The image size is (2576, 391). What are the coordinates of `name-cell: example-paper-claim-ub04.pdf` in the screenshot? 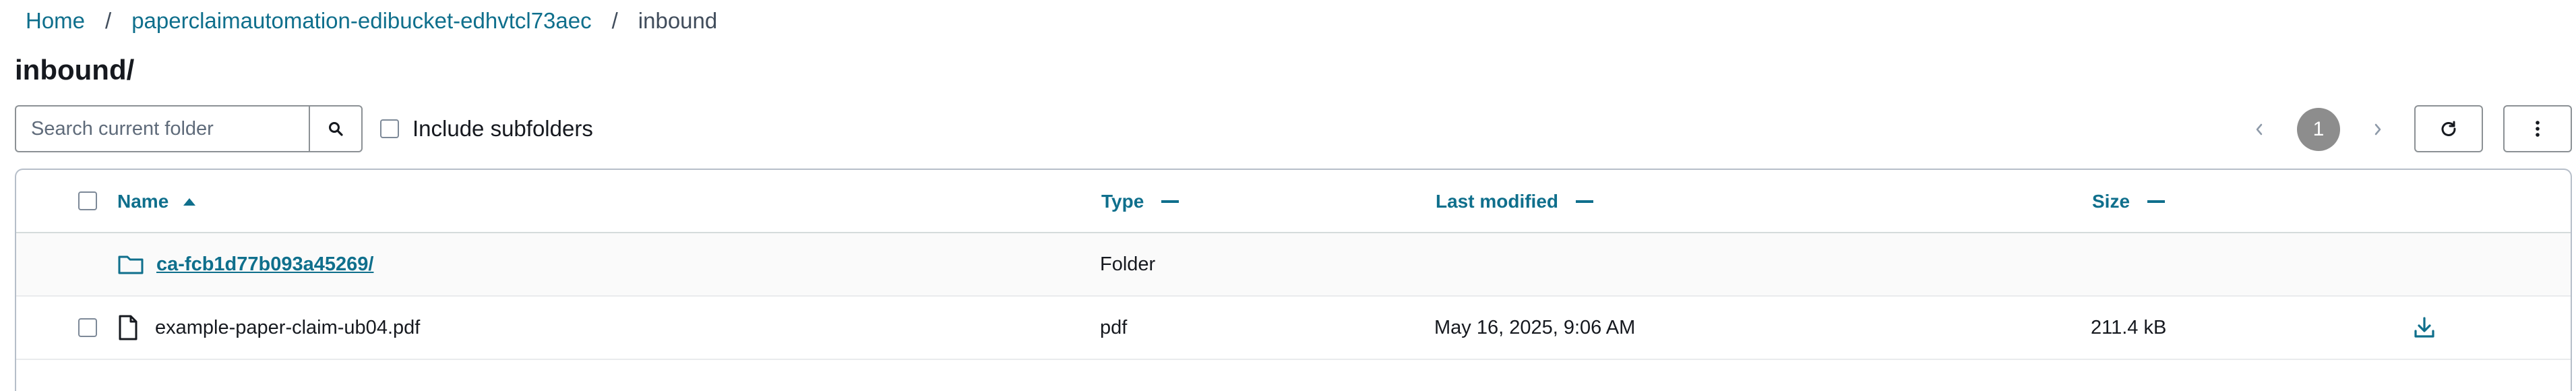 It's located at (269, 328).